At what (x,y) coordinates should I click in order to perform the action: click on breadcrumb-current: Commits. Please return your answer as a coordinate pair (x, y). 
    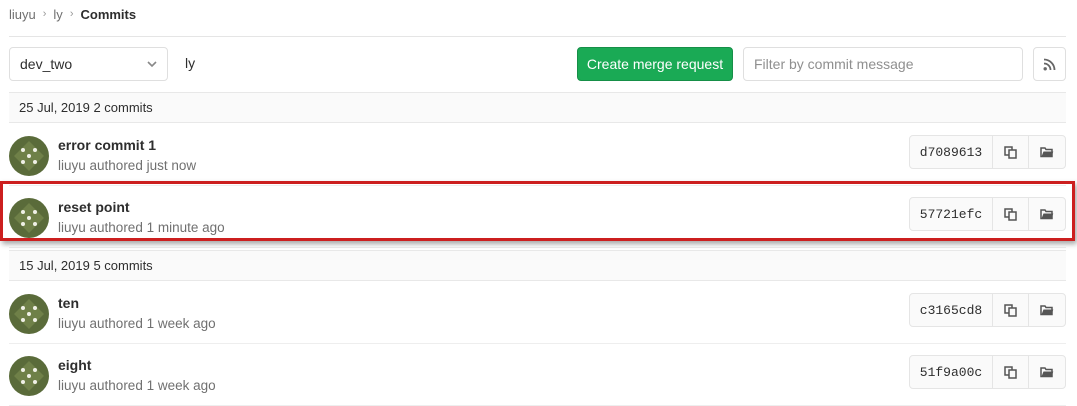
    Looking at the image, I should click on (108, 14).